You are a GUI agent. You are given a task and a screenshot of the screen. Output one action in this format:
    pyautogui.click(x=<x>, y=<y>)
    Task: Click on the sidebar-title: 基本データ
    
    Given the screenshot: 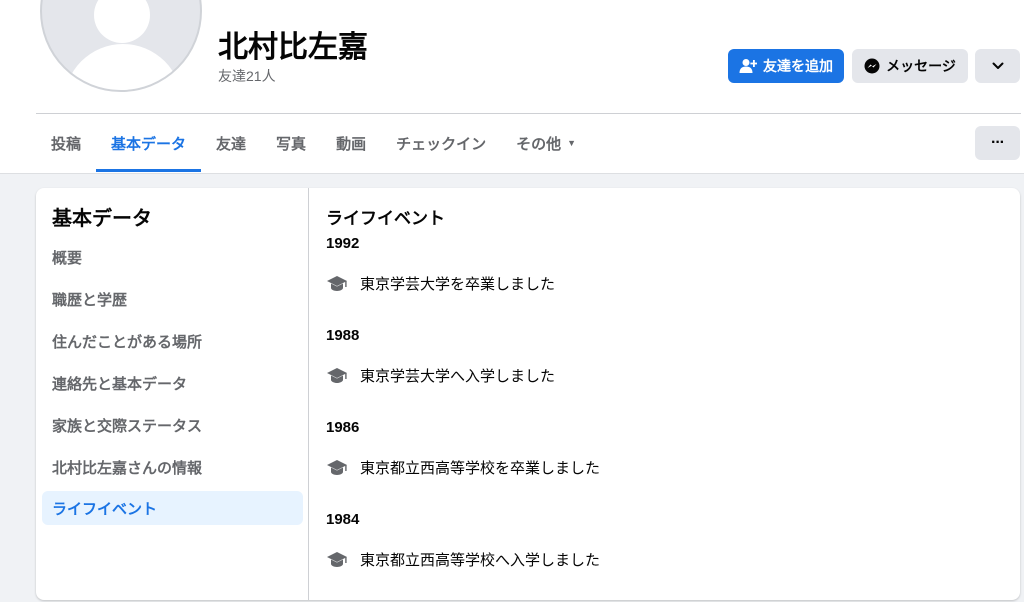 What is the action you would take?
    pyautogui.click(x=102, y=219)
    